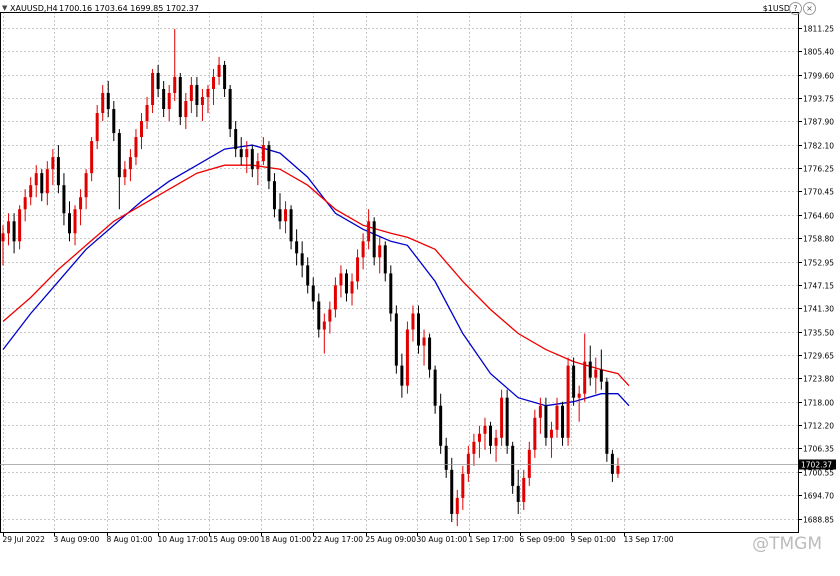 The width and height of the screenshot is (840, 576). Describe the element at coordinates (442, 539) in the screenshot. I see `x-tick-label: 30 Aug 01:00` at that location.